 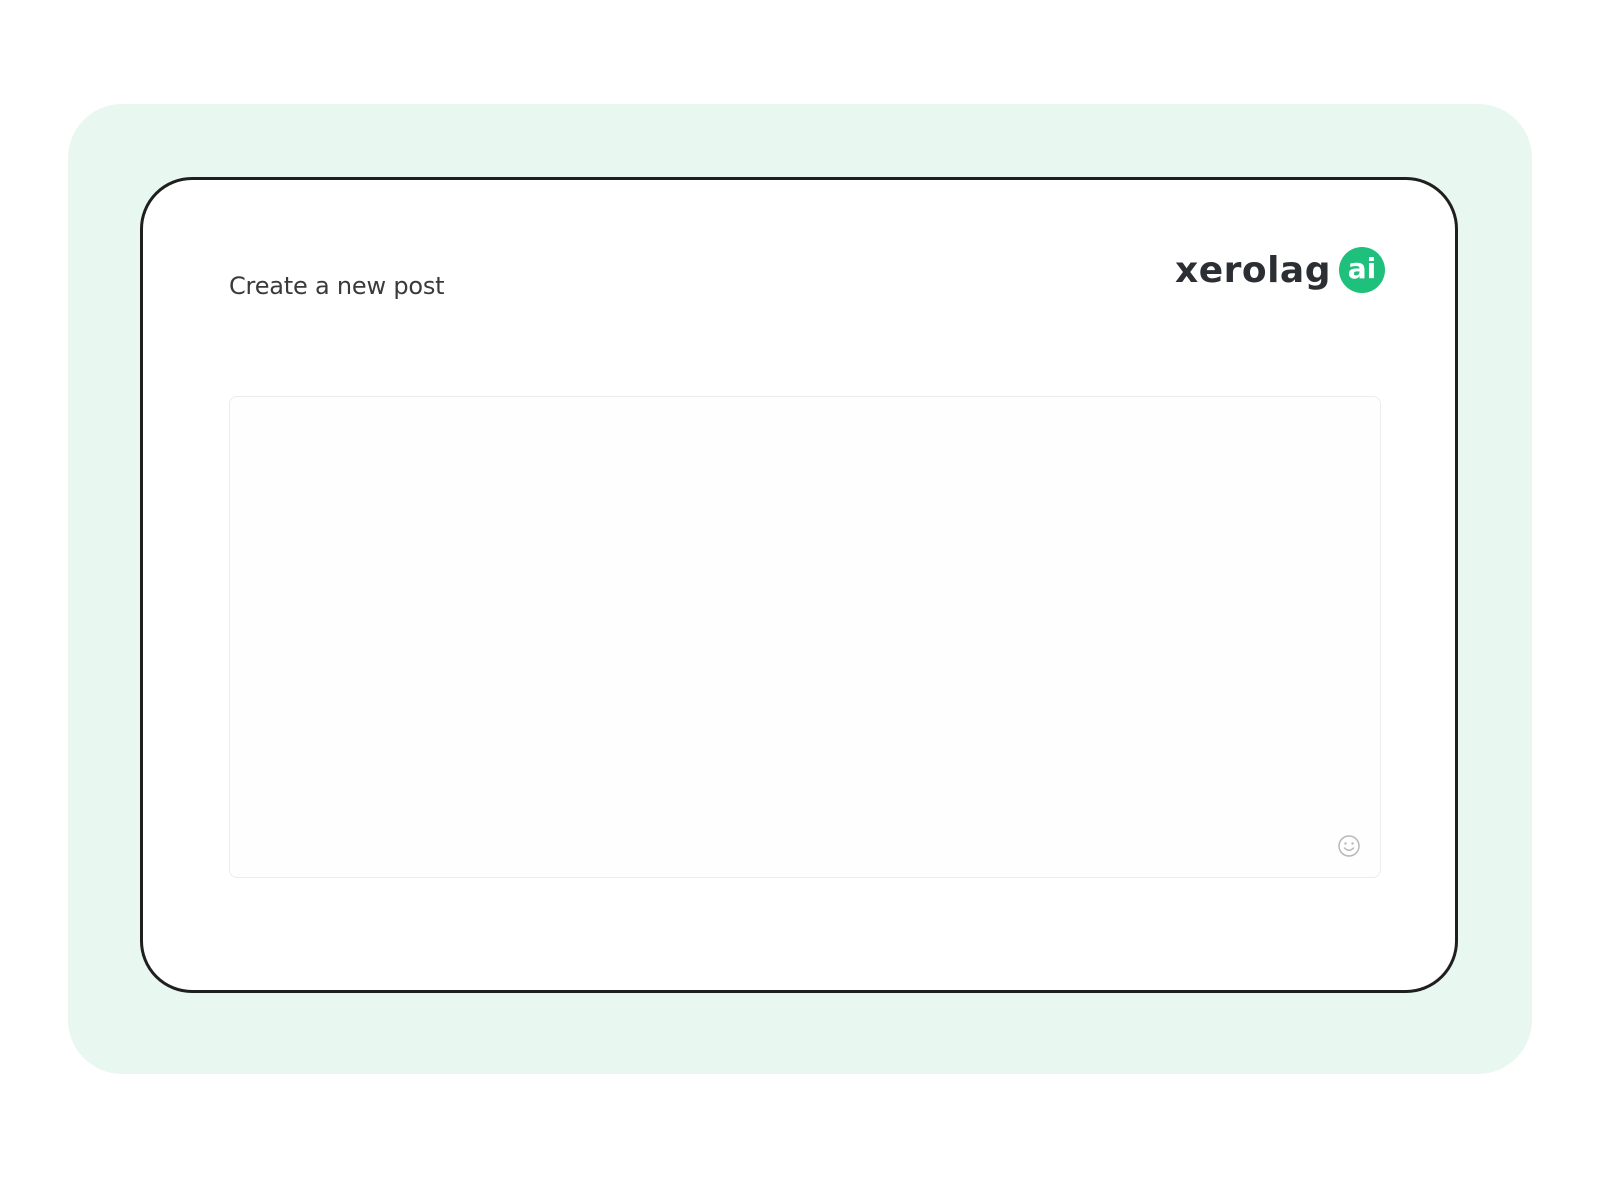 I want to click on emoji-button, so click(x=1349, y=846).